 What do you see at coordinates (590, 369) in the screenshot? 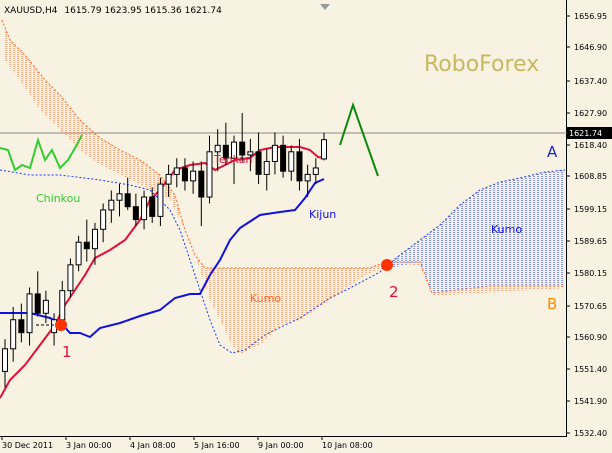
I see `price-tick-label: 1551.40` at bounding box center [590, 369].